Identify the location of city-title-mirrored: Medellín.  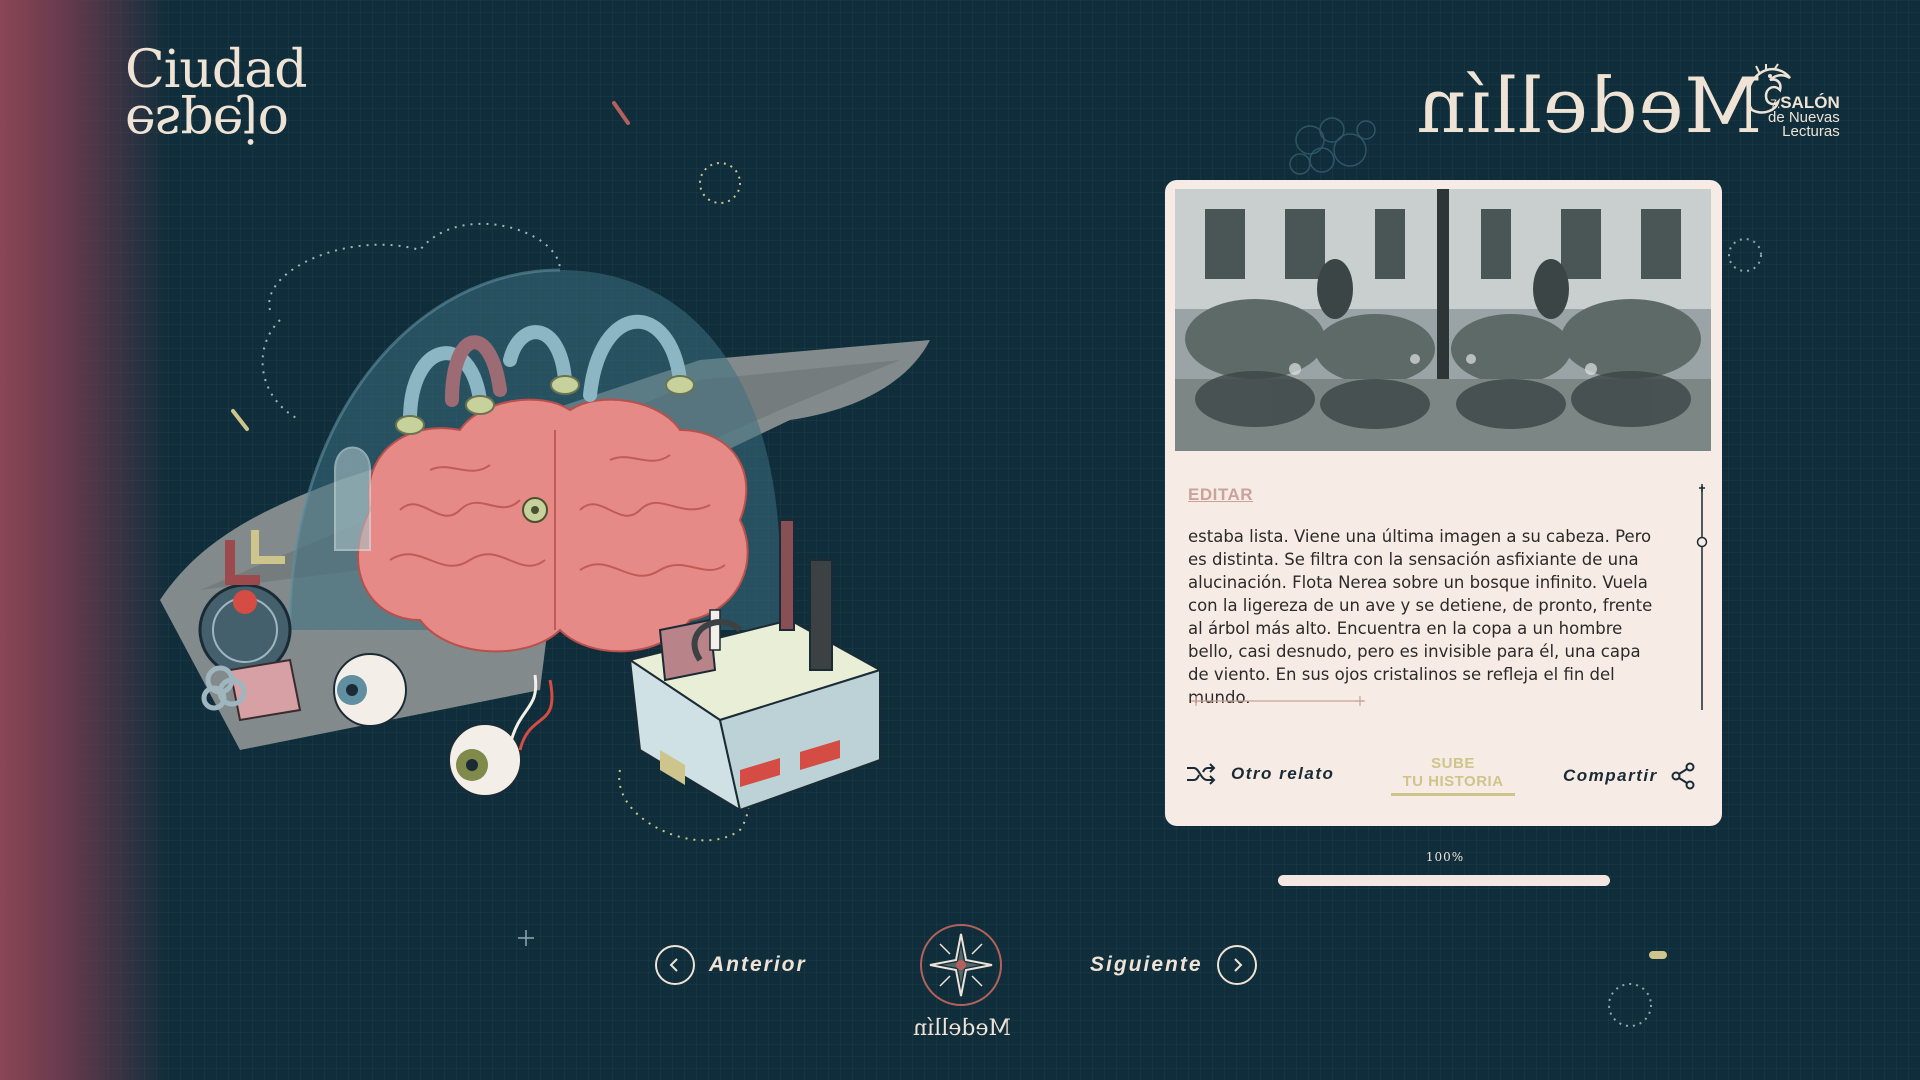
(1589, 105).